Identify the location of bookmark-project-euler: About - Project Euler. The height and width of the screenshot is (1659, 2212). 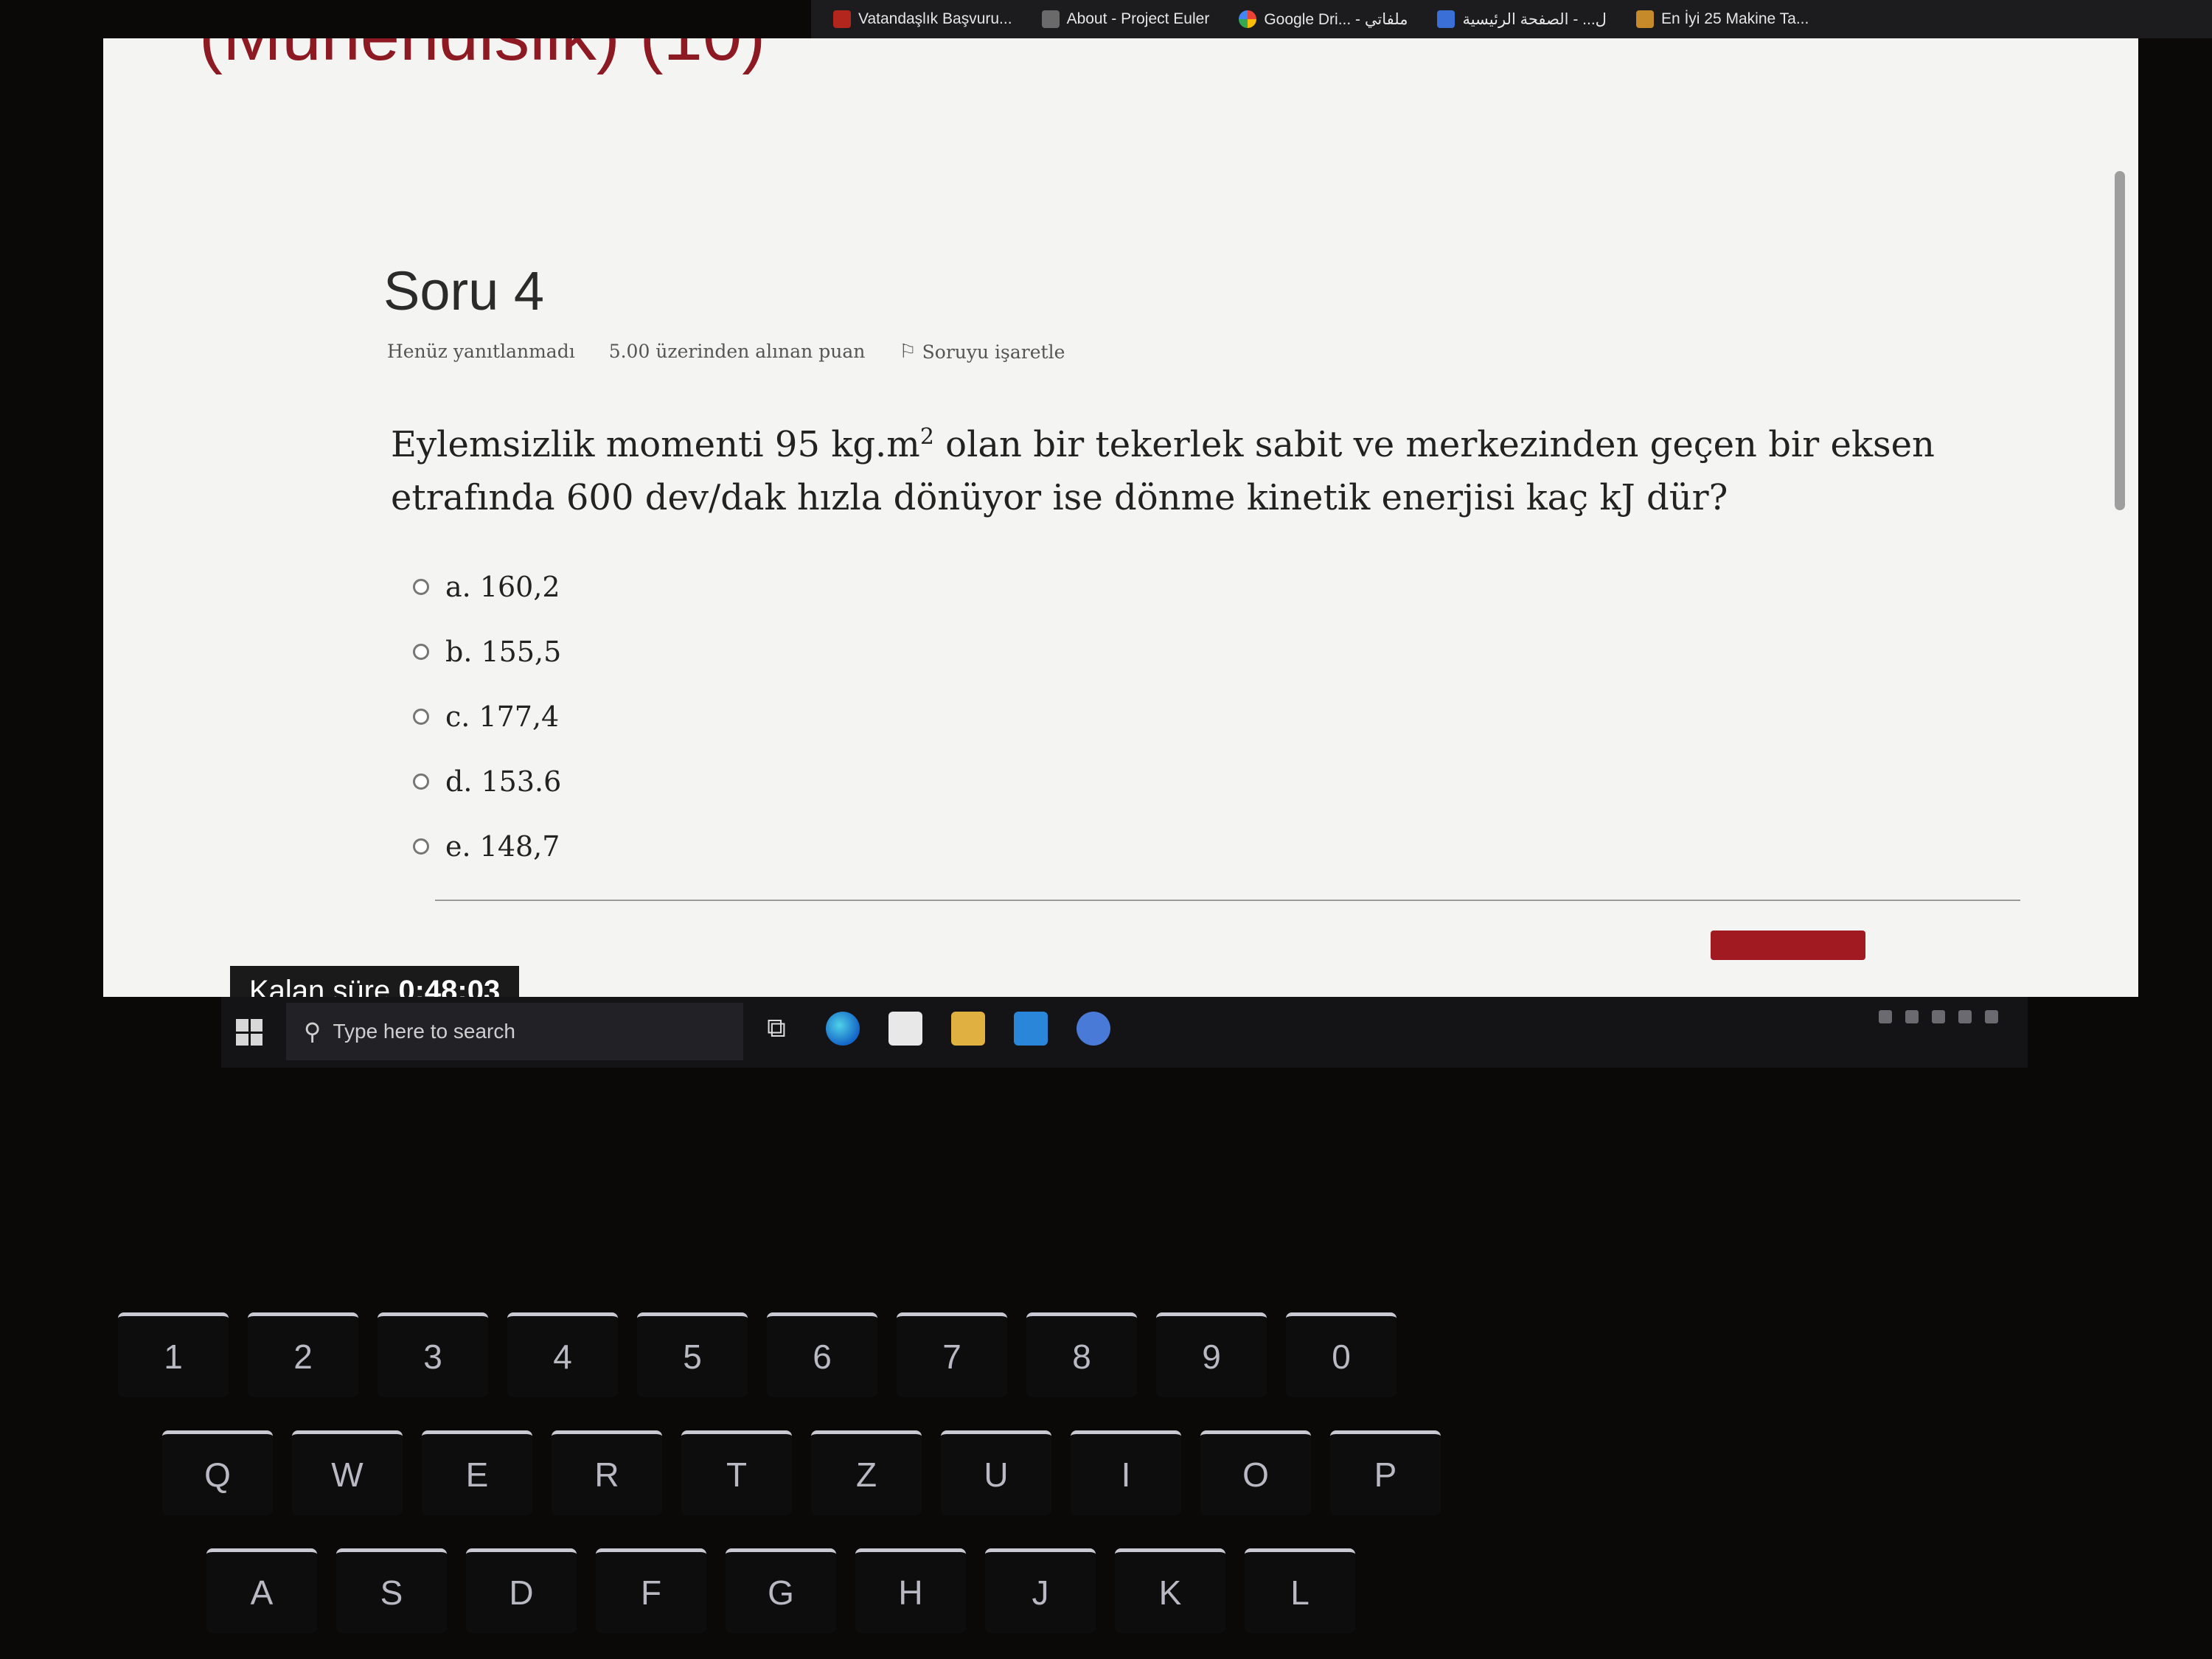
(1125, 19).